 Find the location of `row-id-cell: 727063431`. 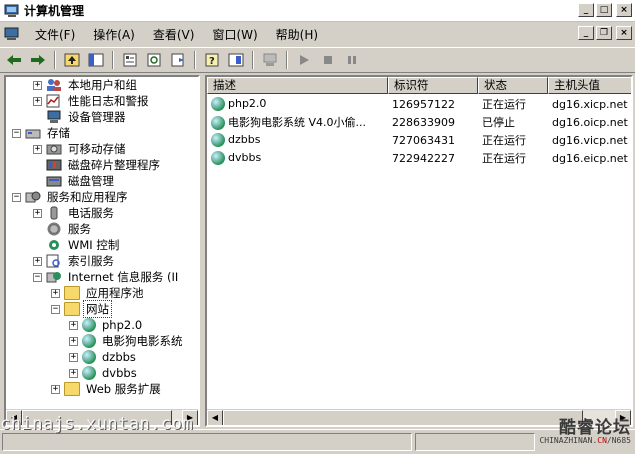

row-id-cell: 727063431 is located at coordinates (423, 140).